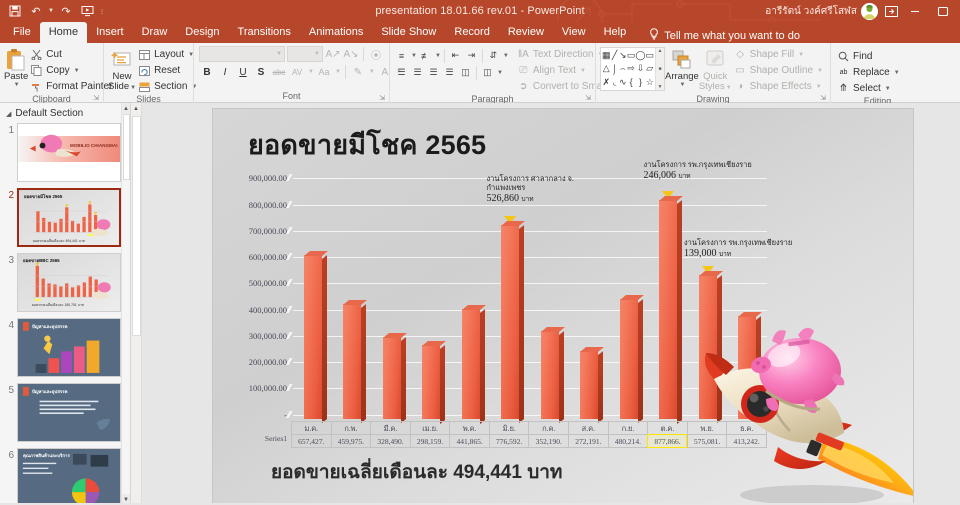 The image size is (960, 505). What do you see at coordinates (897, 73) in the screenshot?
I see `replace-caret-icon: ▼` at bounding box center [897, 73].